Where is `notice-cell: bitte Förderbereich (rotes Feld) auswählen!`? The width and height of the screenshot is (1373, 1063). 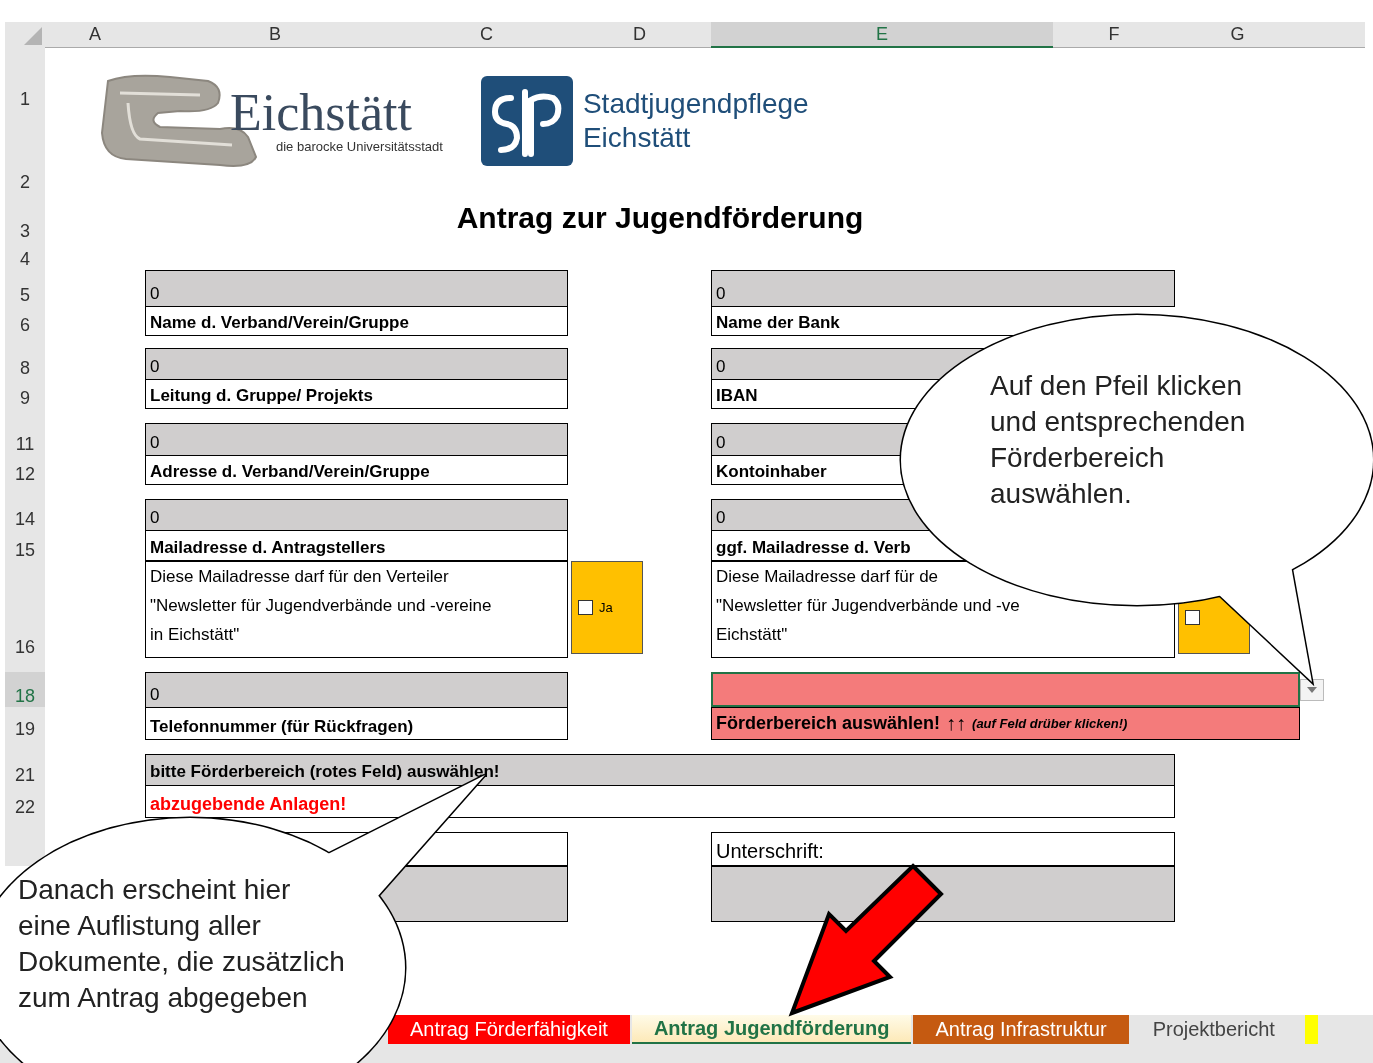 notice-cell: bitte Förderbereich (rotes Feld) auswählen! is located at coordinates (660, 770).